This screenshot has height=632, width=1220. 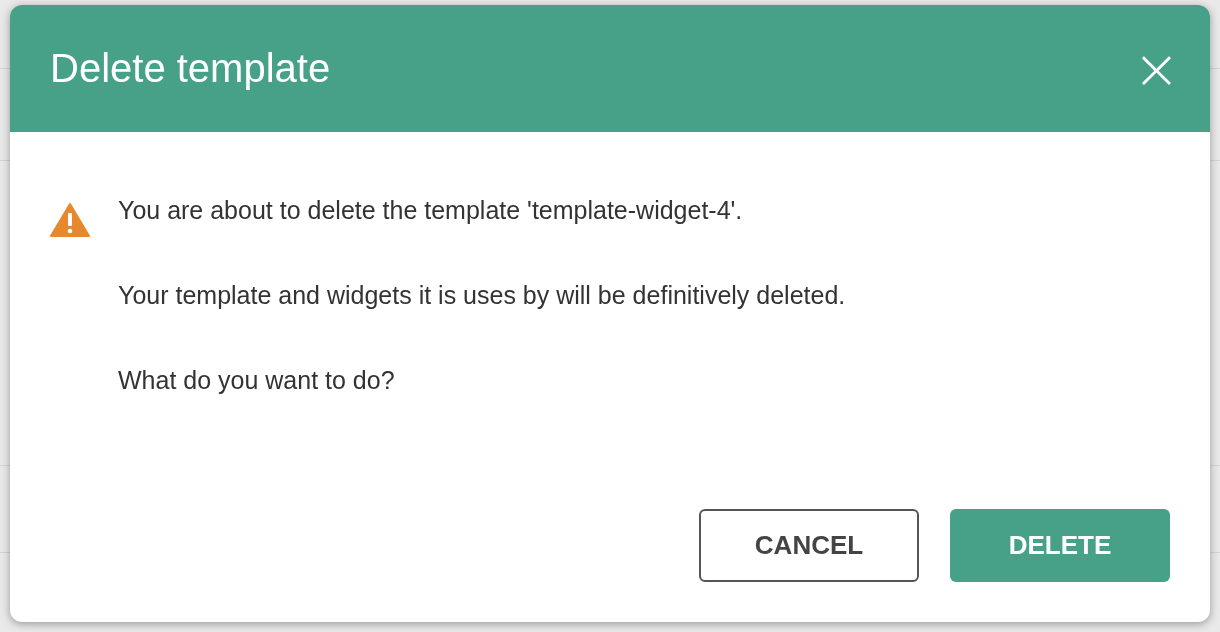 I want to click on delete-button: DELETE, so click(x=1060, y=545).